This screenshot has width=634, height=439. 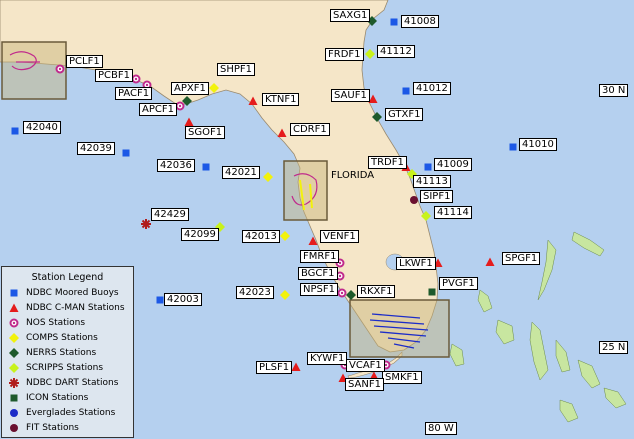 What do you see at coordinates (404, 114) in the screenshot?
I see `station-label-gtxf1: GTXF1` at bounding box center [404, 114].